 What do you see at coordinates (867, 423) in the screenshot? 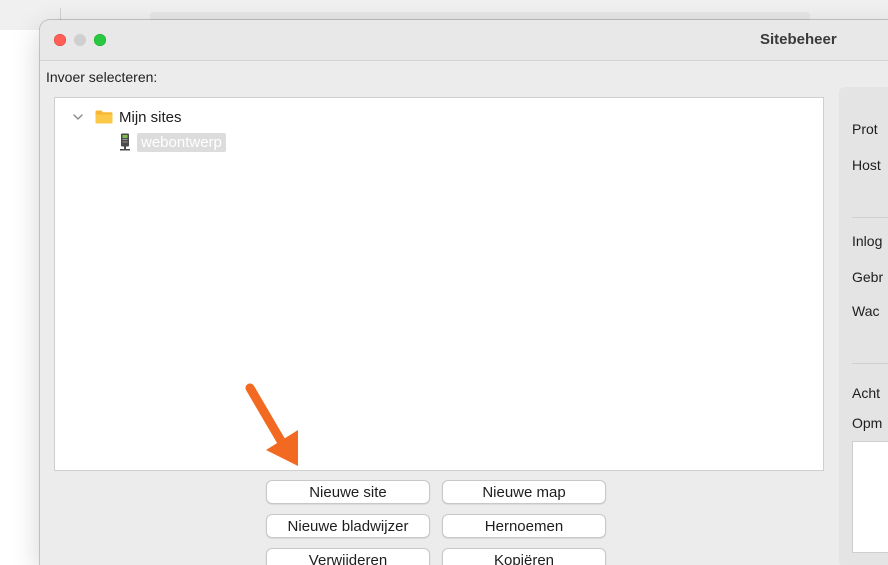
I see `comments-label: Opm` at bounding box center [867, 423].